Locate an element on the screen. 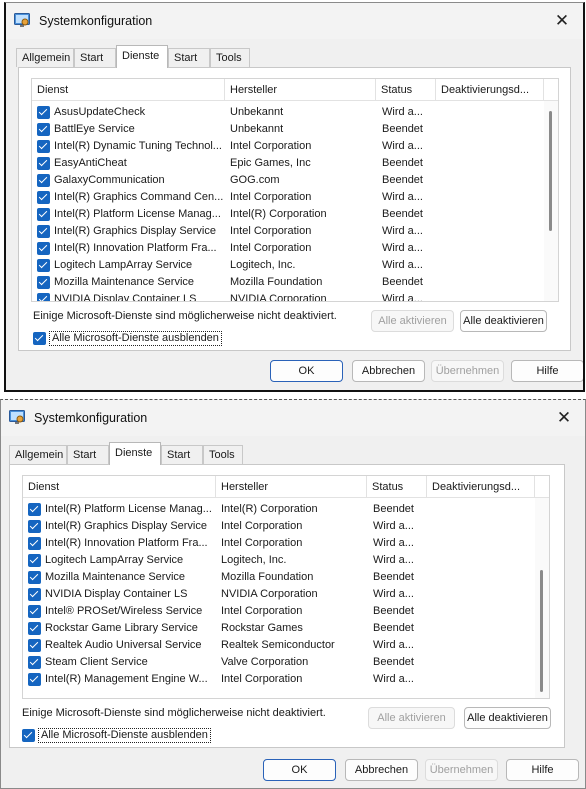 Image resolution: width=586 pixels, height=789 pixels. hide-microsoft-label: Alle Microsoft-Dienste ausblenden is located at coordinates (124, 735).